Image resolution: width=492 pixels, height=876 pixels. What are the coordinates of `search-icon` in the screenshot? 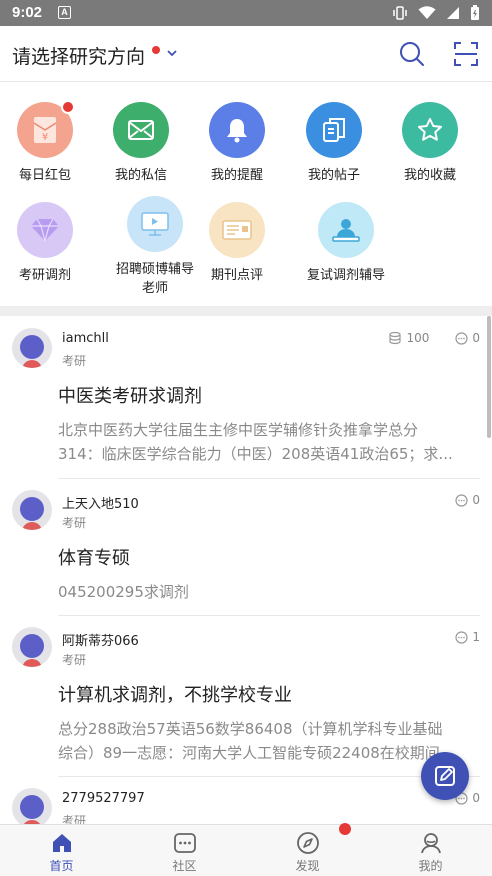 It's located at (412, 54).